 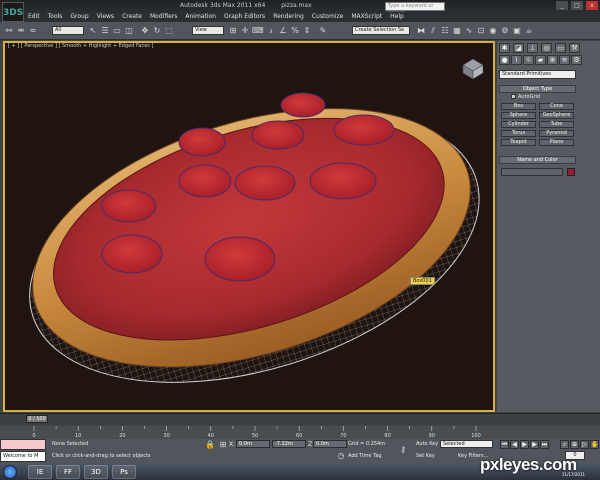 I want to click on geometry-icon: ●, so click(x=504, y=60).